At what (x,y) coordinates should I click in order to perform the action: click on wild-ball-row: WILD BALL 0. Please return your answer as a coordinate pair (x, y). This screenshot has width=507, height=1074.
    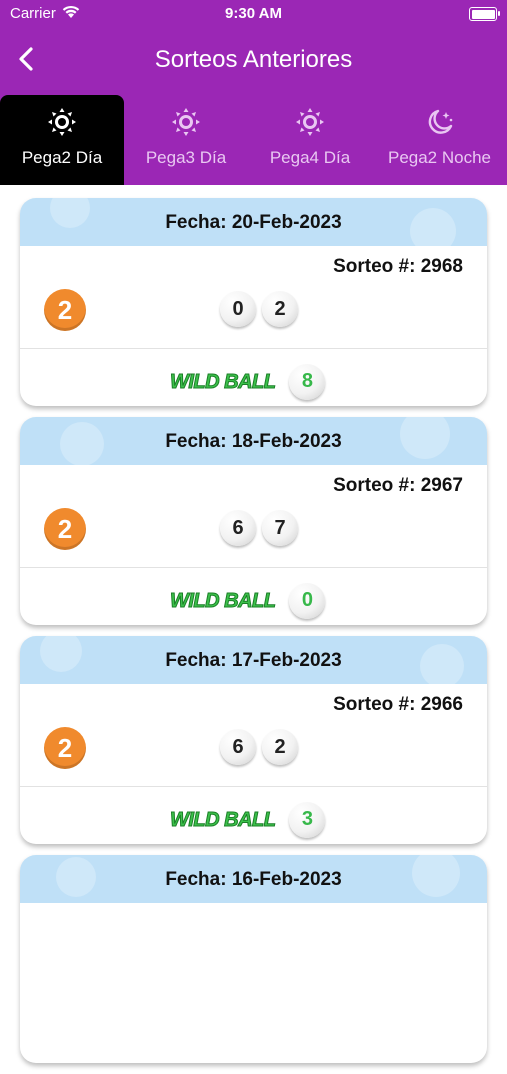
    Looking at the image, I should click on (247, 601).